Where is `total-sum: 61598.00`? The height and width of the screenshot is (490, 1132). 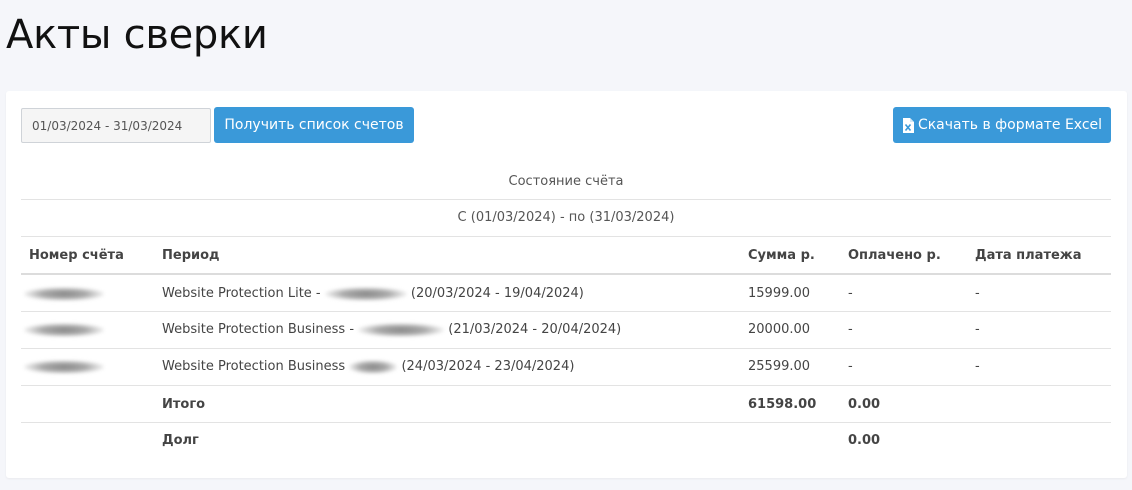 total-sum: 61598.00 is located at coordinates (782, 404).